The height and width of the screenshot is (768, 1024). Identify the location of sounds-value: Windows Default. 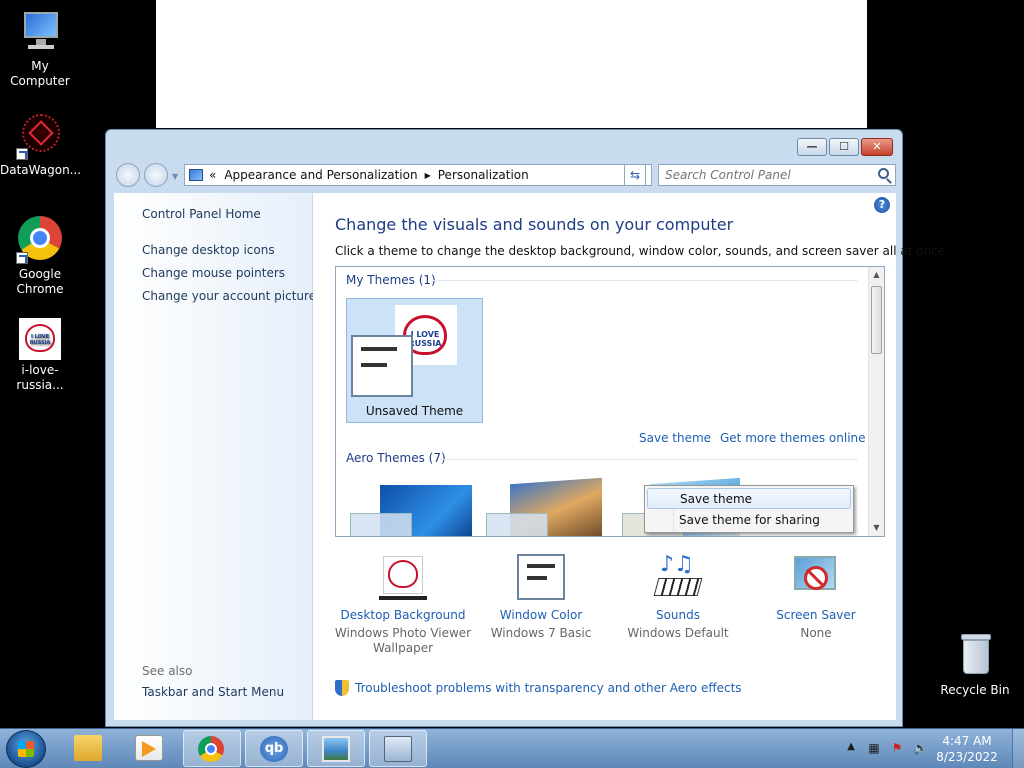
(678, 633).